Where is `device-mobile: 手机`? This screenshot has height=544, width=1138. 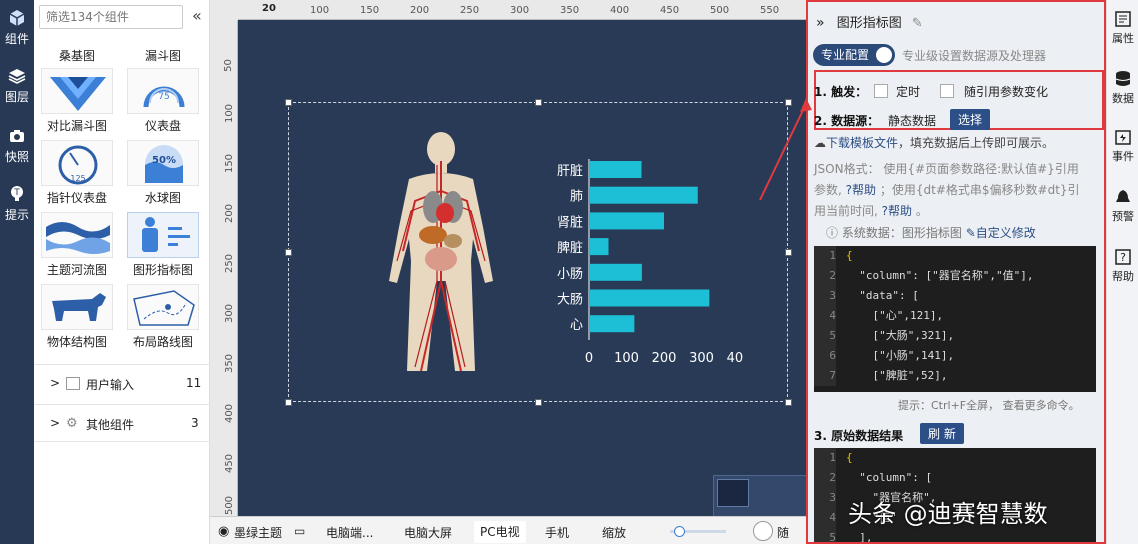
device-mobile: 手机 is located at coordinates (557, 532).